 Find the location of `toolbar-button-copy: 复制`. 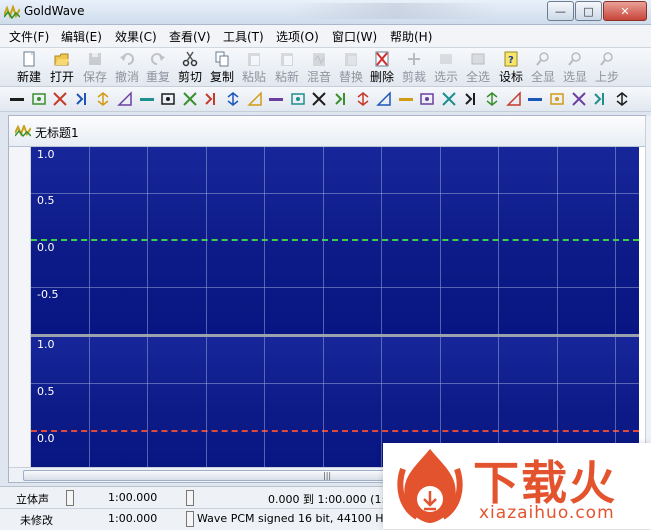

toolbar-button-copy: 复制 is located at coordinates (222, 67).